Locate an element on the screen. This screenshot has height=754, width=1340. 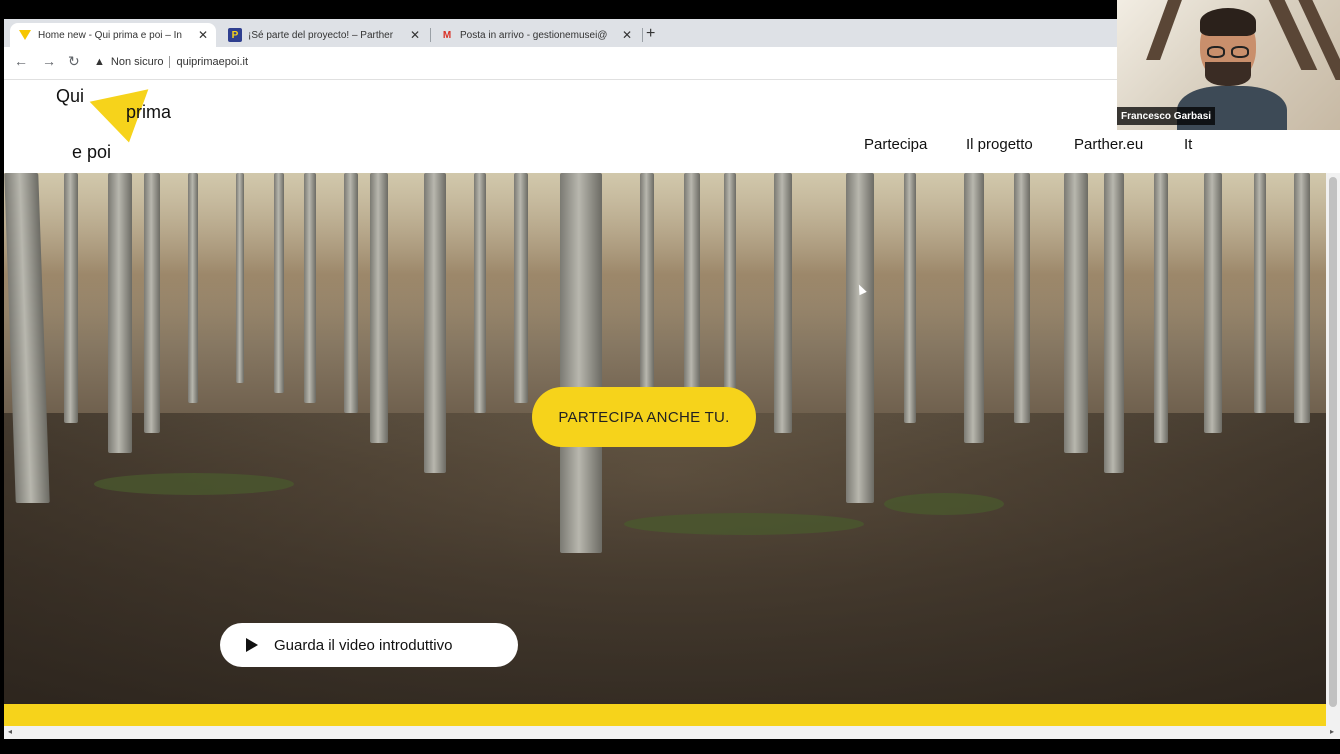
tab-title: Posta in arrivo - gestionemusei@ is located at coordinates (534, 35).